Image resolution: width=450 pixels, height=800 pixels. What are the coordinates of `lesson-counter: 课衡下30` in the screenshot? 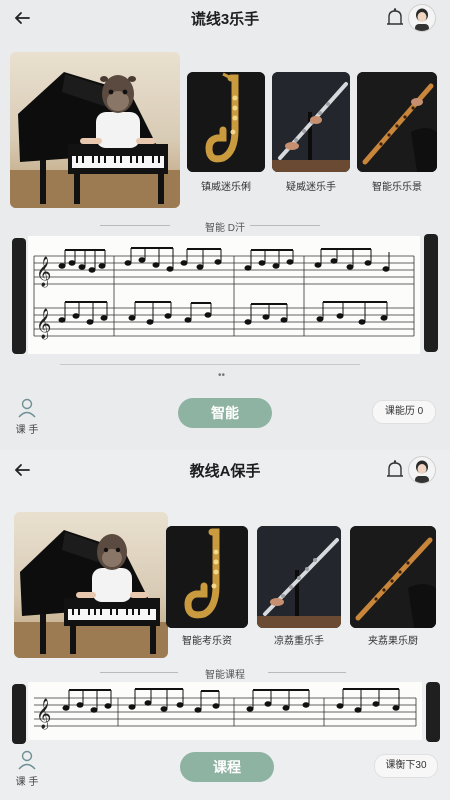 It's located at (406, 766).